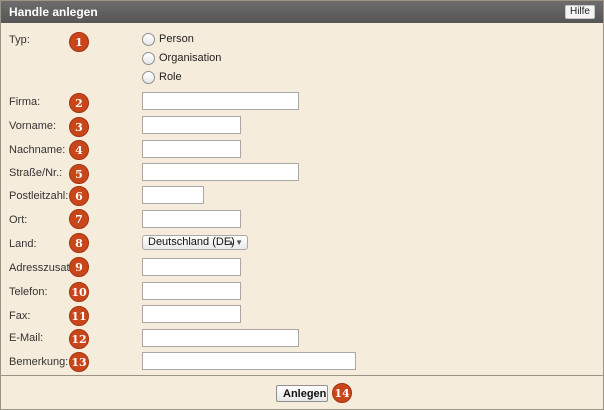 This screenshot has width=604, height=410. I want to click on firstname-field, so click(191, 125).